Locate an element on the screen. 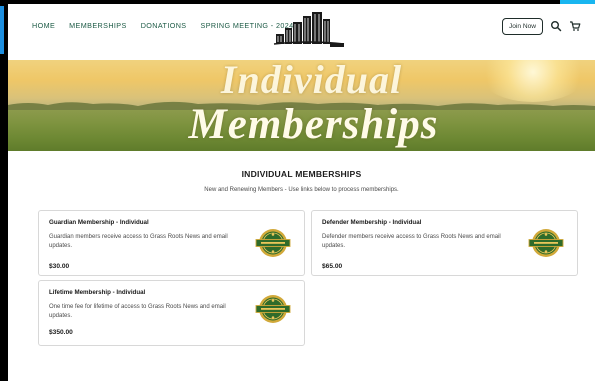 The image size is (595, 381). cart-icon is located at coordinates (575, 26).